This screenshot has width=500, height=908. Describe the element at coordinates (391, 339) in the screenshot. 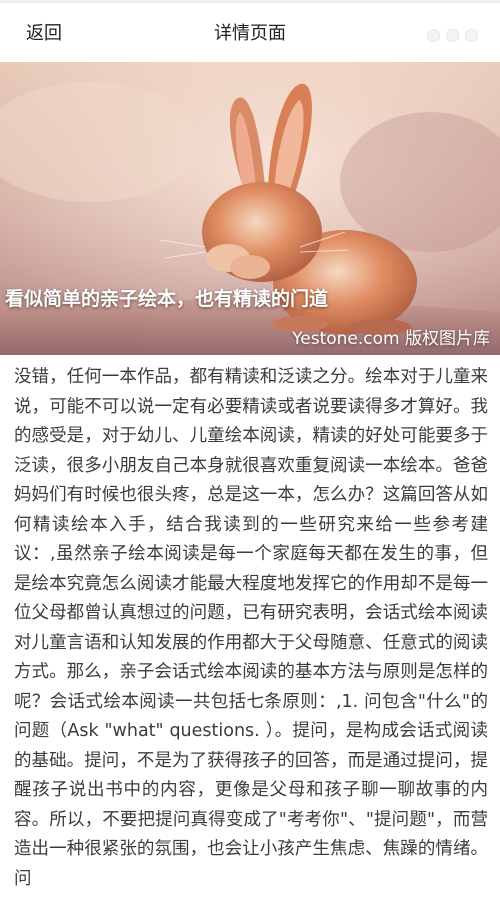

I see `watermark-text: Yestone.com 版权图片库` at that location.